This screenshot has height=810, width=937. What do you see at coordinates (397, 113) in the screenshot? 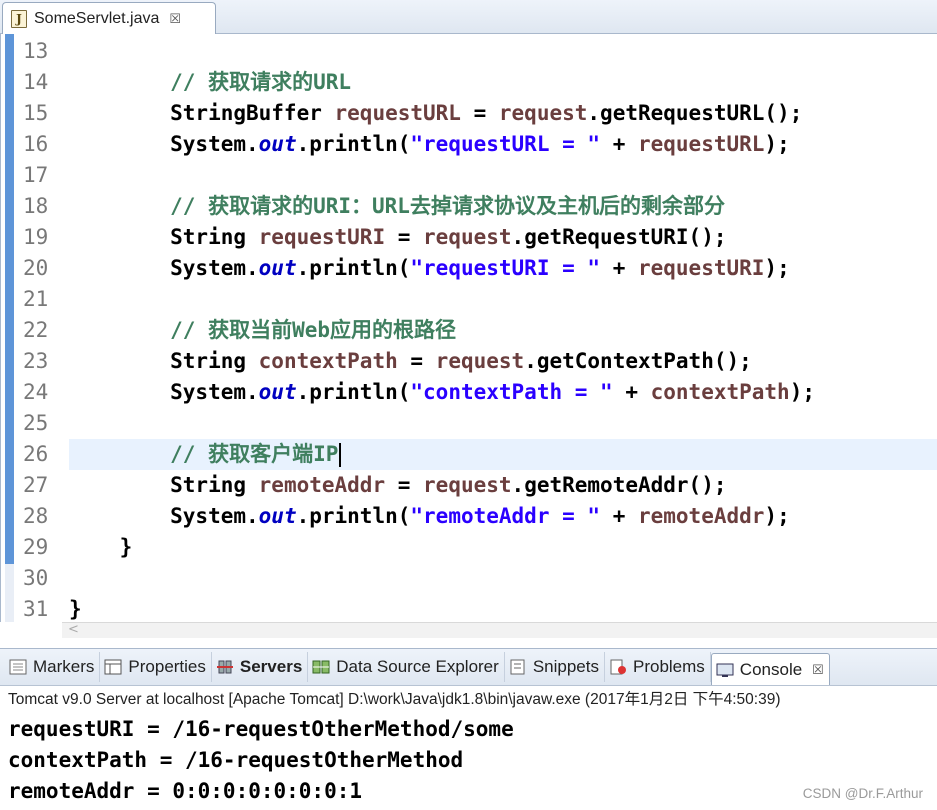
I see `code-token-var: requestURL` at bounding box center [397, 113].